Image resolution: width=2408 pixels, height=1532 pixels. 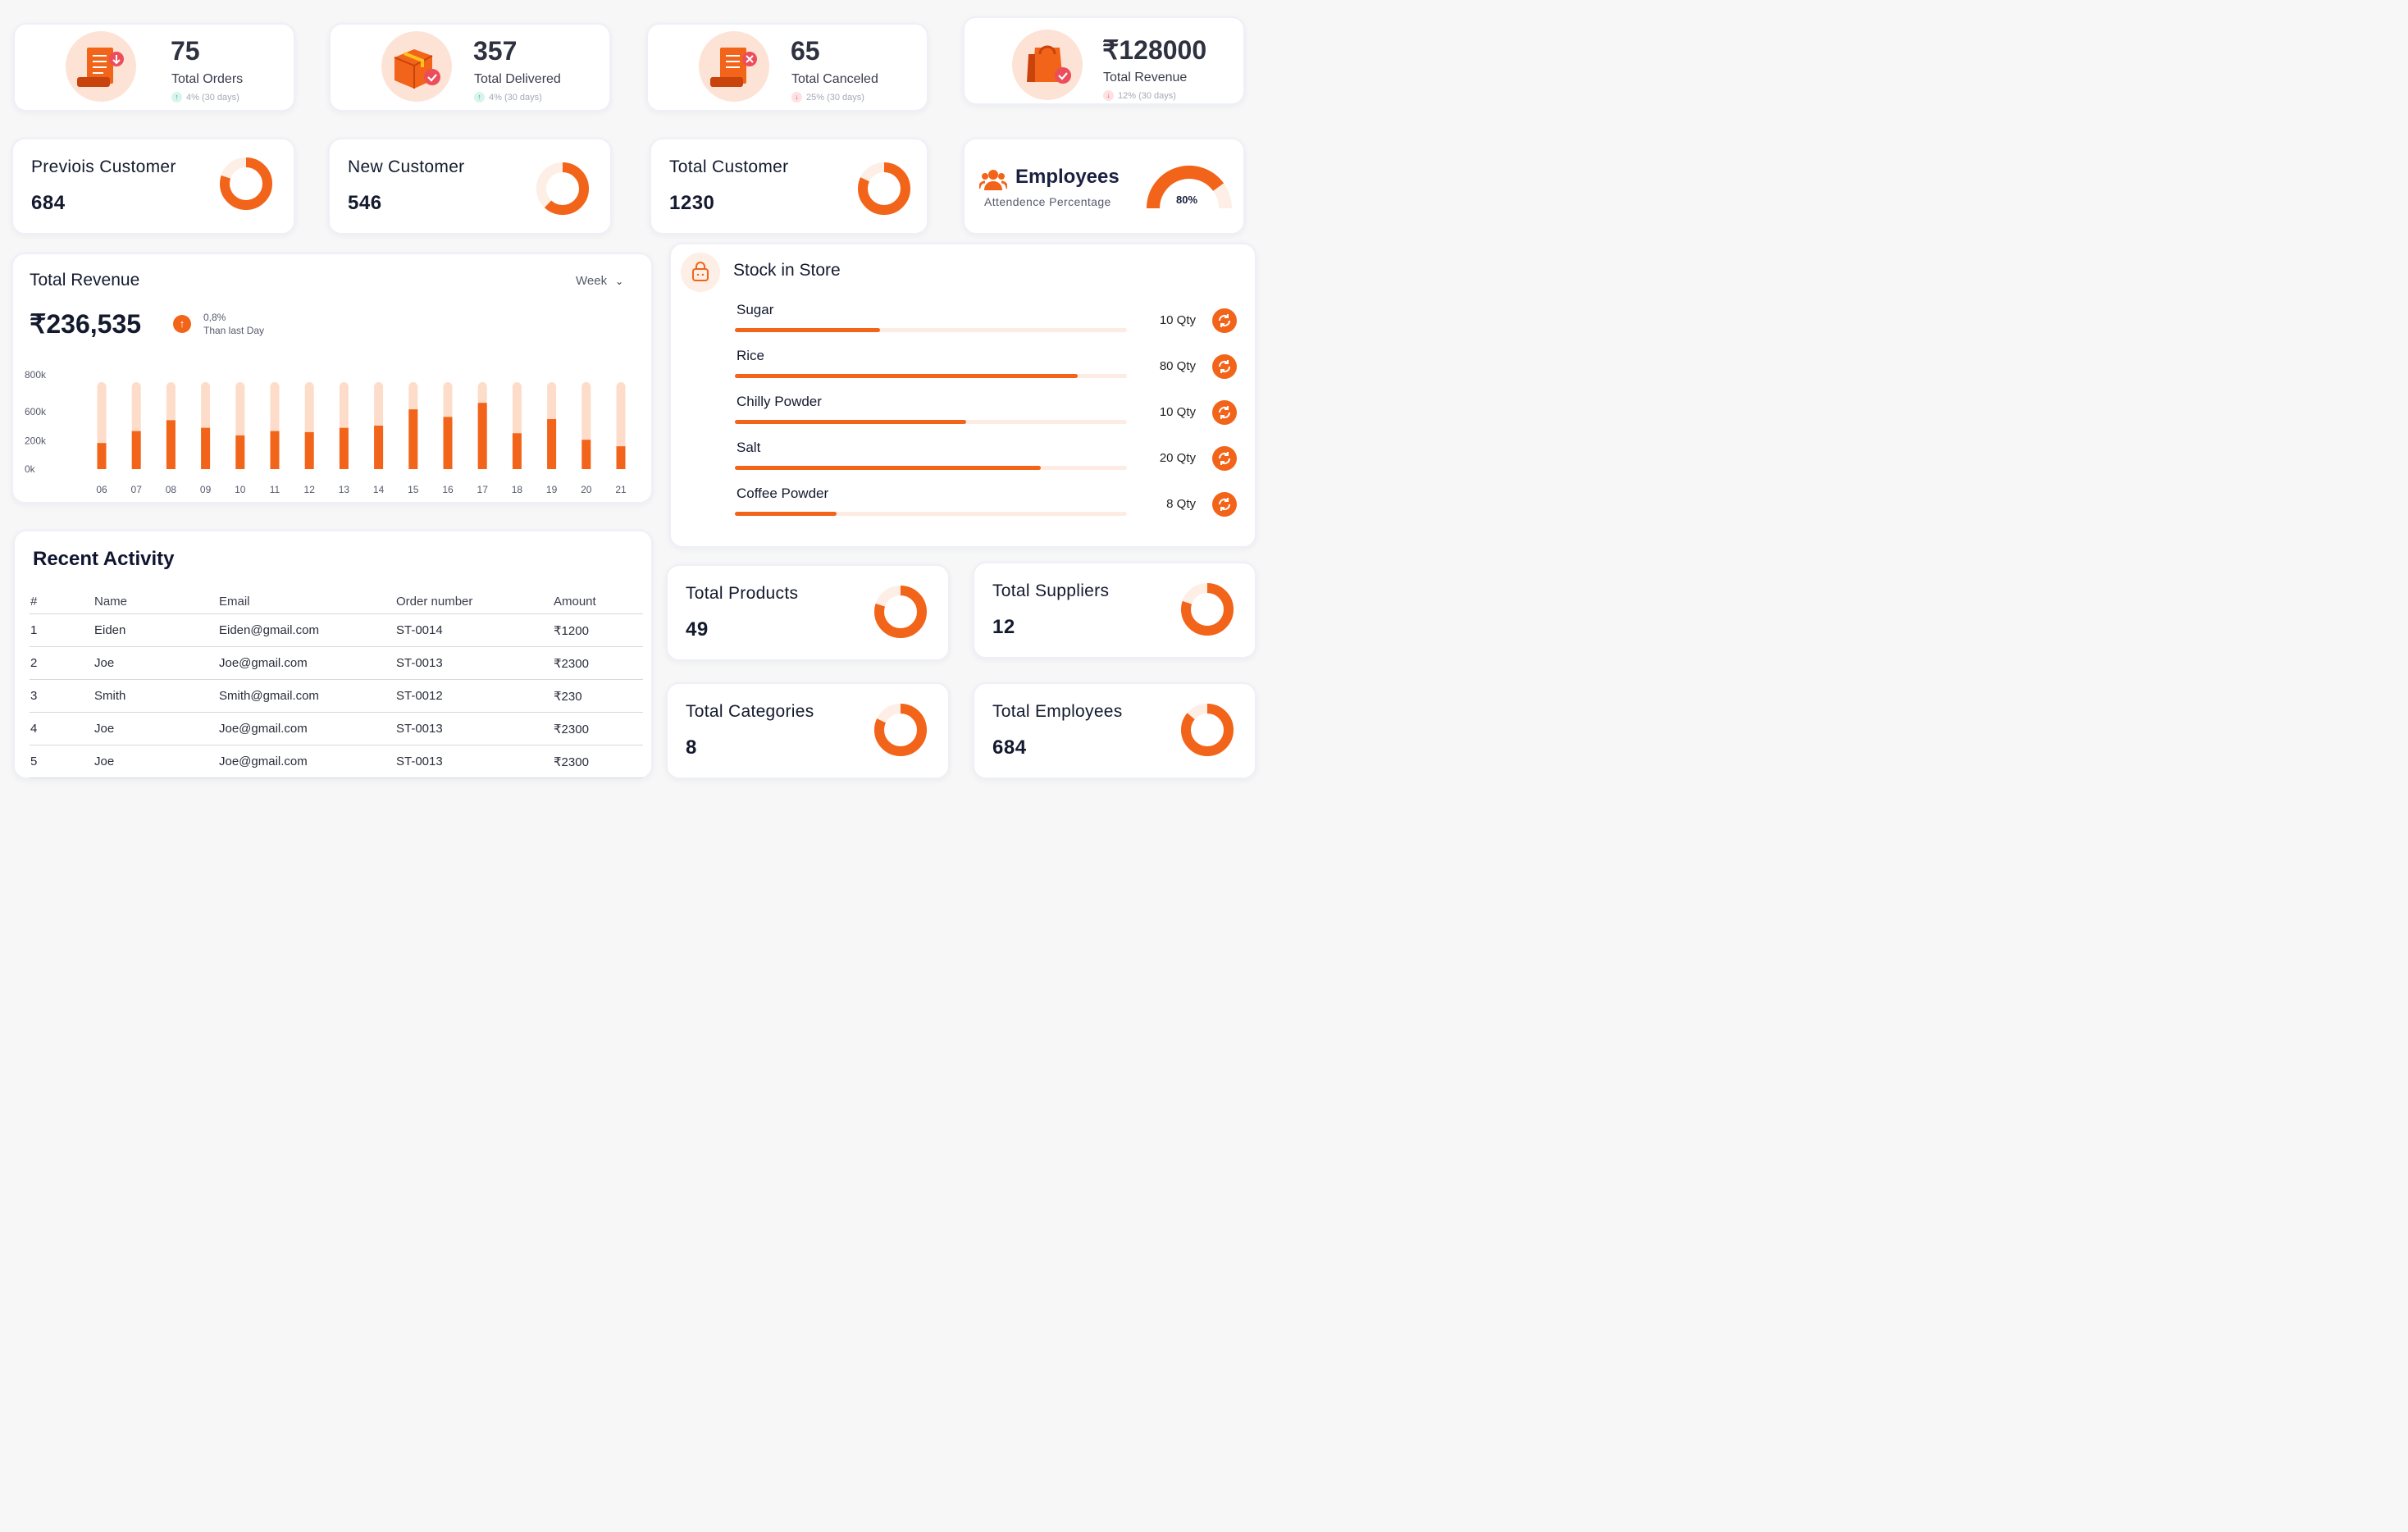 I want to click on stat-value: ₹128000, so click(x=1155, y=50).